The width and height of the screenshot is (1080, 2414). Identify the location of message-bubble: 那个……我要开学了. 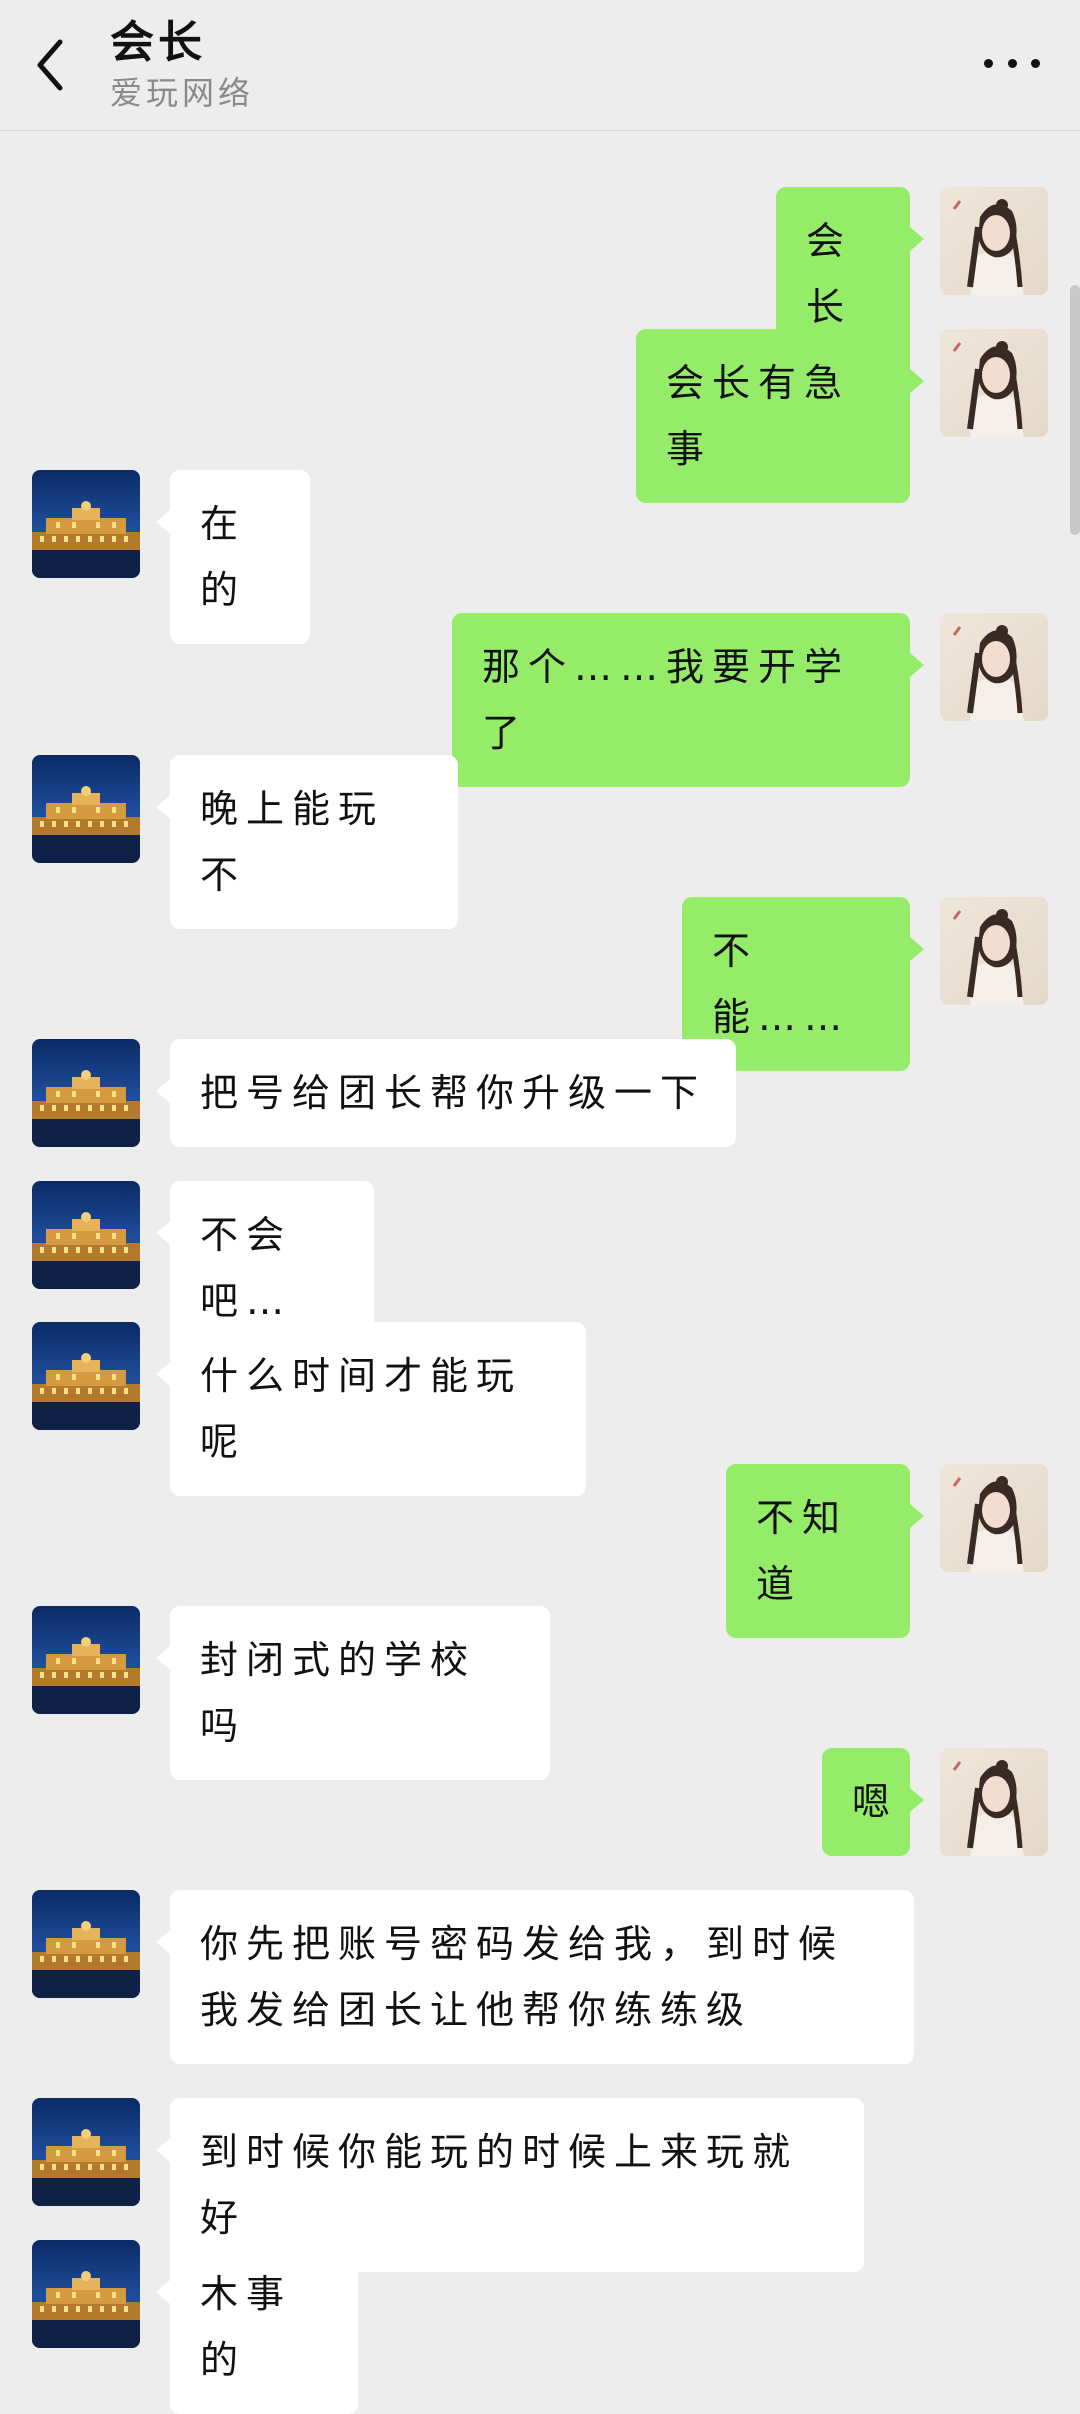
(688, 700).